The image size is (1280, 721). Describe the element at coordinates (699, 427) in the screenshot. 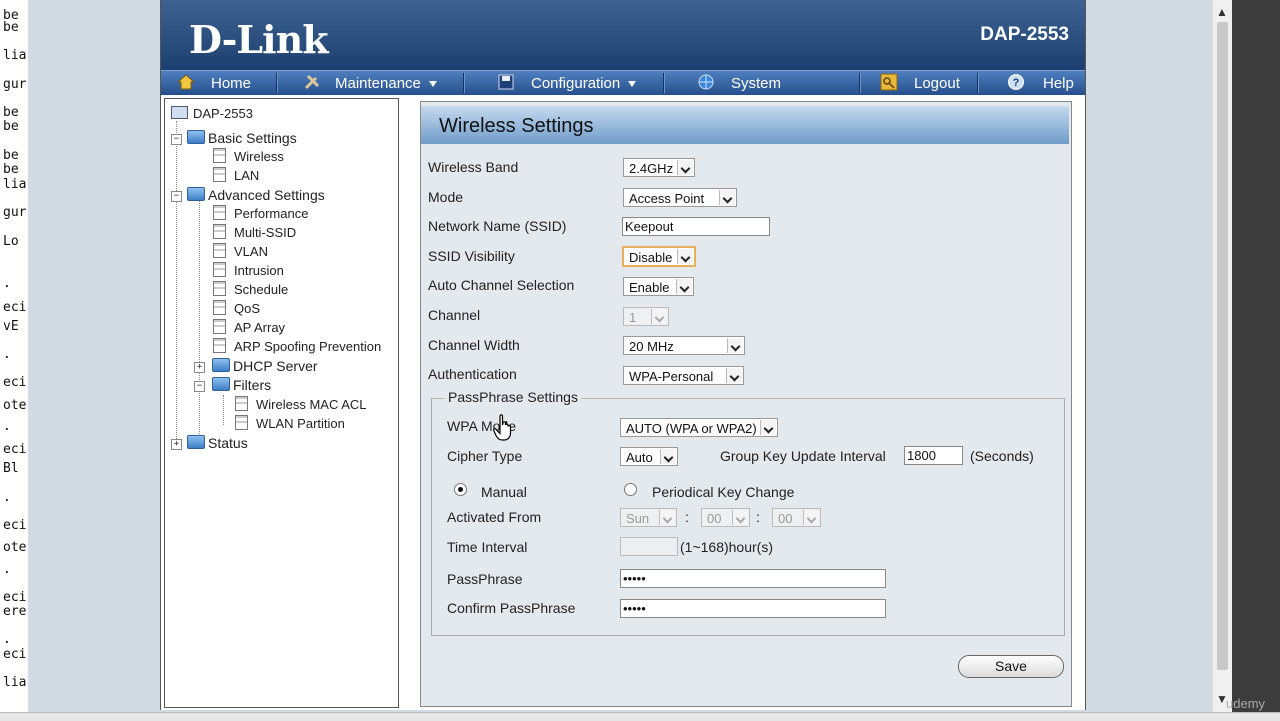

I see `wpa-mode-select: AUTO (WPA or WPA2)` at that location.